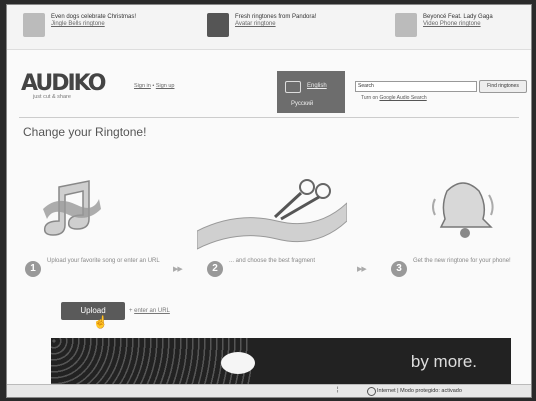 This screenshot has height=401, width=536. I want to click on site-logo: AUDIKO just cut & share, so click(66, 85).